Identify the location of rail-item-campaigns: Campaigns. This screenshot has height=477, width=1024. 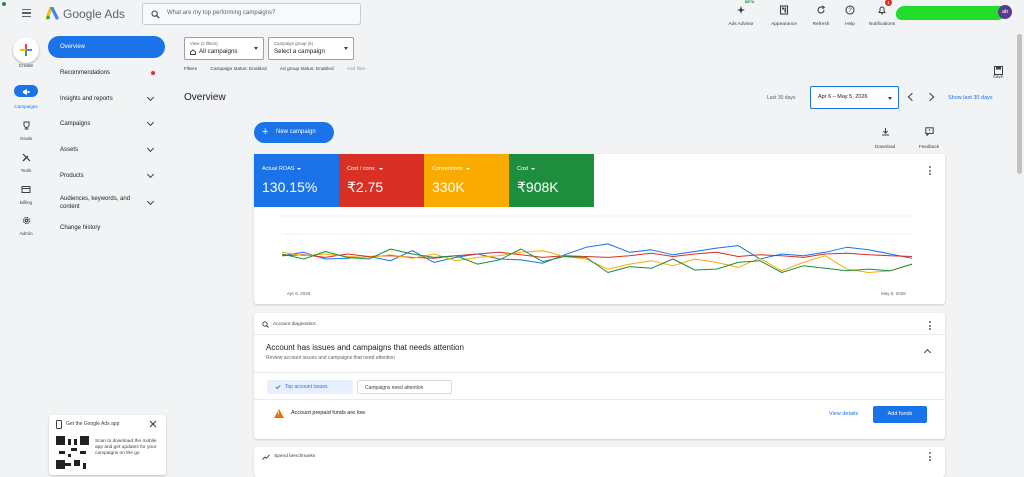
(26, 97).